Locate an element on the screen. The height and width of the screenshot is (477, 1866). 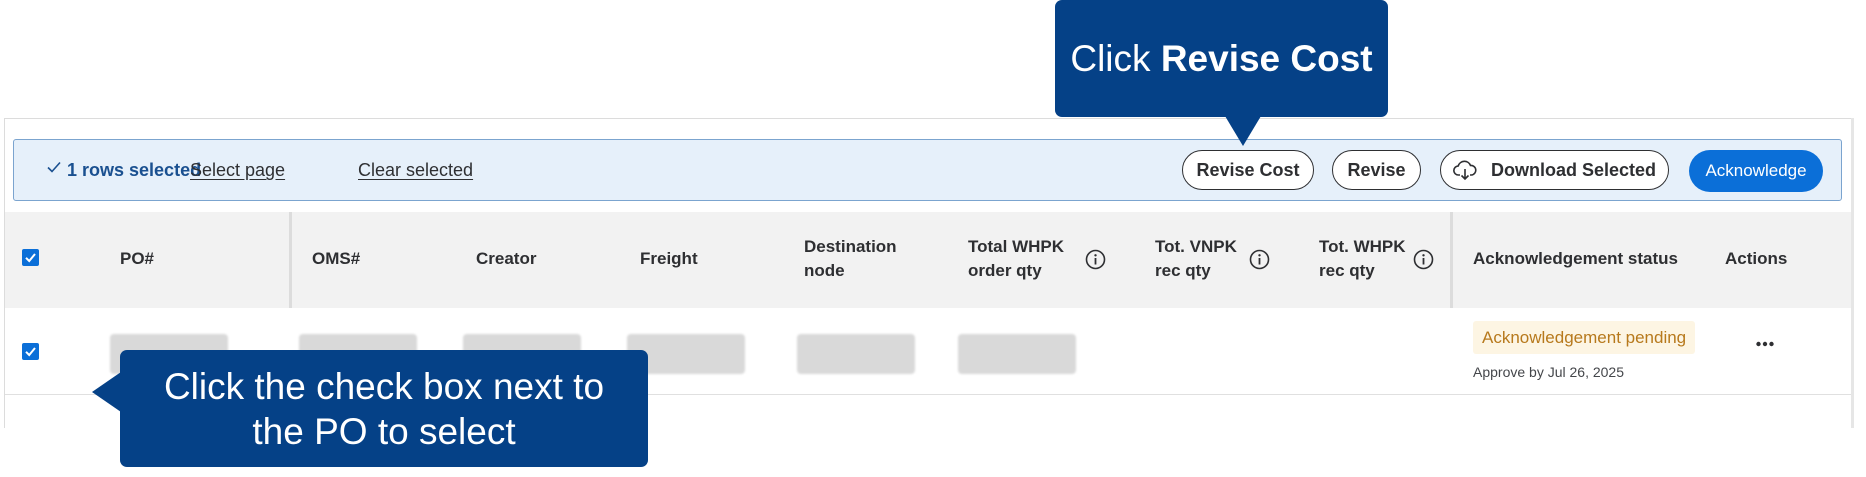
header-tot-whpk-rec-qty: Tot. WHPK rec qty is located at coordinates (1362, 259).